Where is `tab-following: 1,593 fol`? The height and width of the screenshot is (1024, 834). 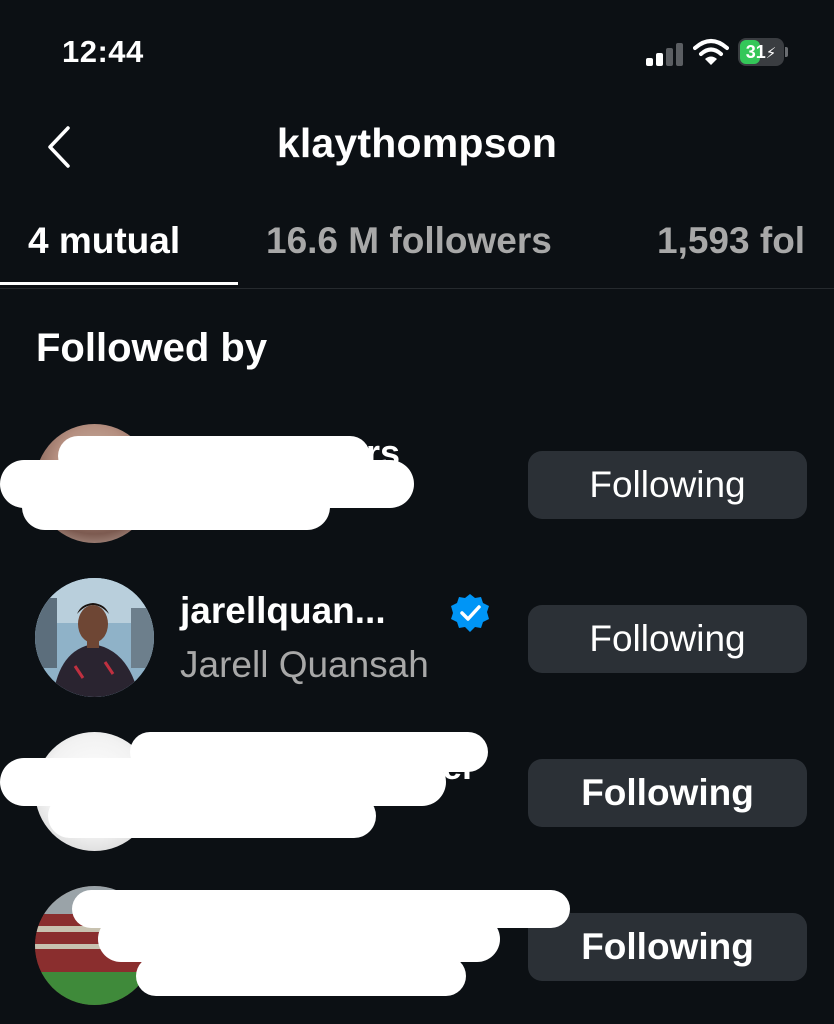 tab-following: 1,593 fol is located at coordinates (731, 241).